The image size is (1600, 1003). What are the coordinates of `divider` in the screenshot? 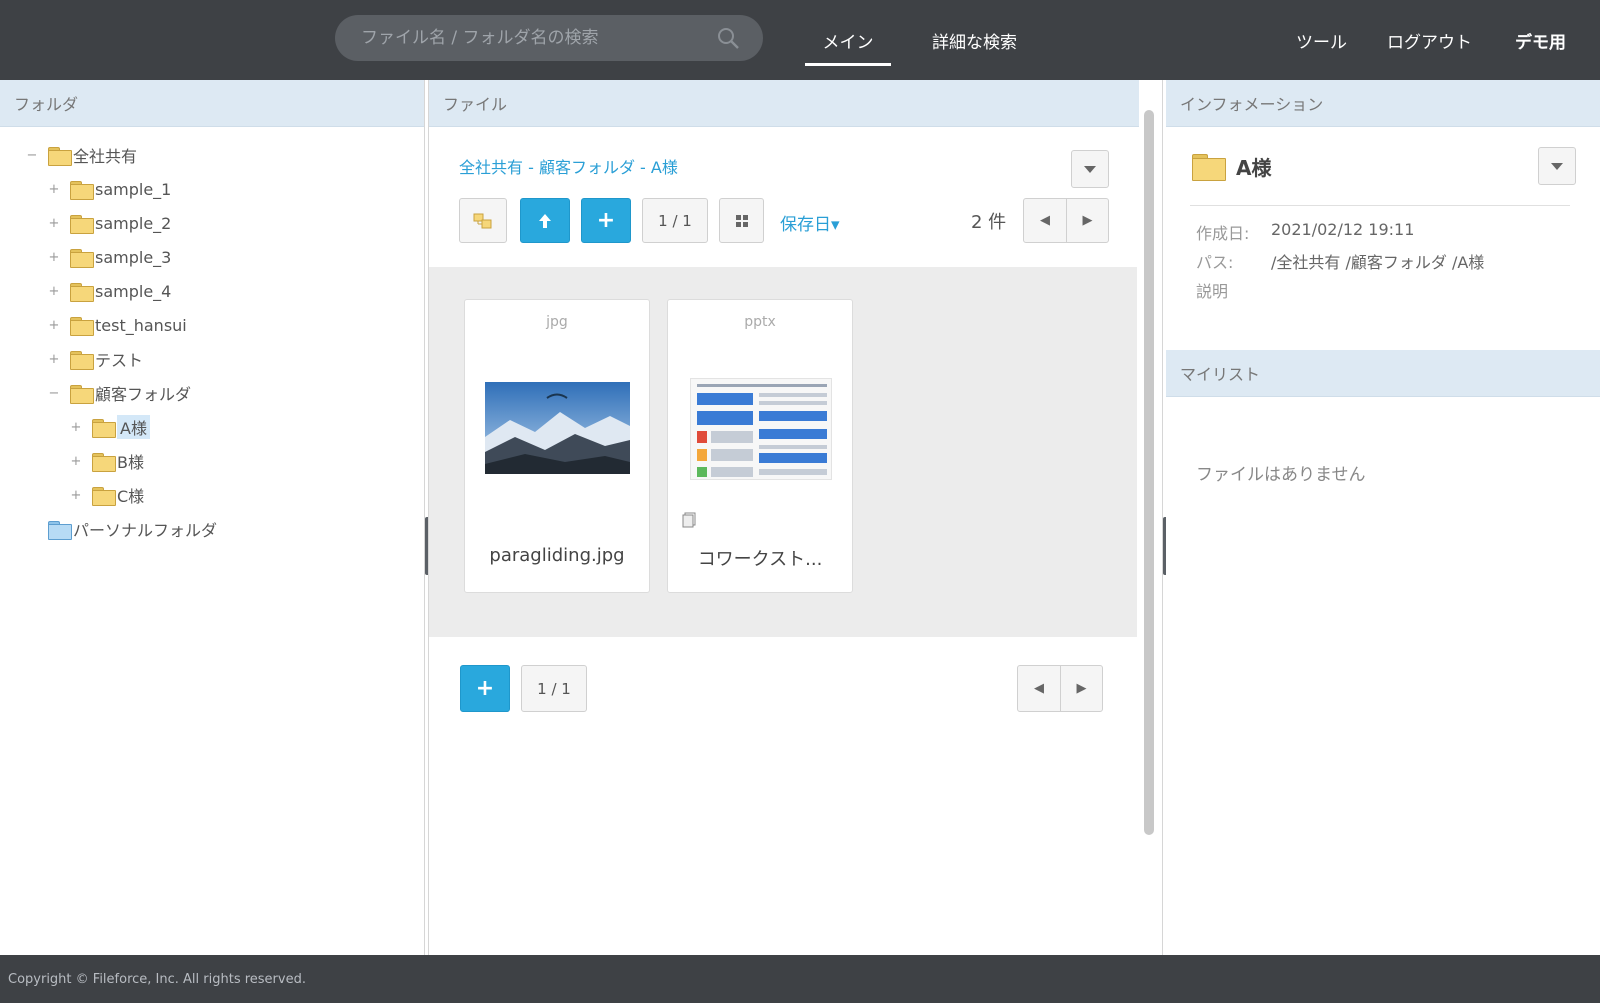 It's located at (1380, 205).